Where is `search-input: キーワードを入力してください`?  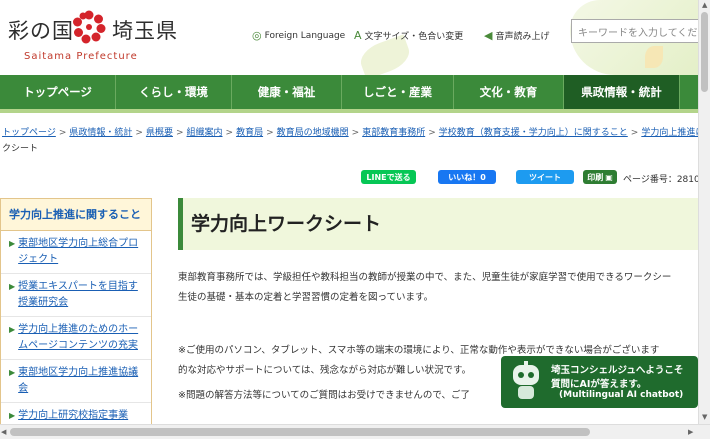
search-input: キーワードを入力してください is located at coordinates (640, 31).